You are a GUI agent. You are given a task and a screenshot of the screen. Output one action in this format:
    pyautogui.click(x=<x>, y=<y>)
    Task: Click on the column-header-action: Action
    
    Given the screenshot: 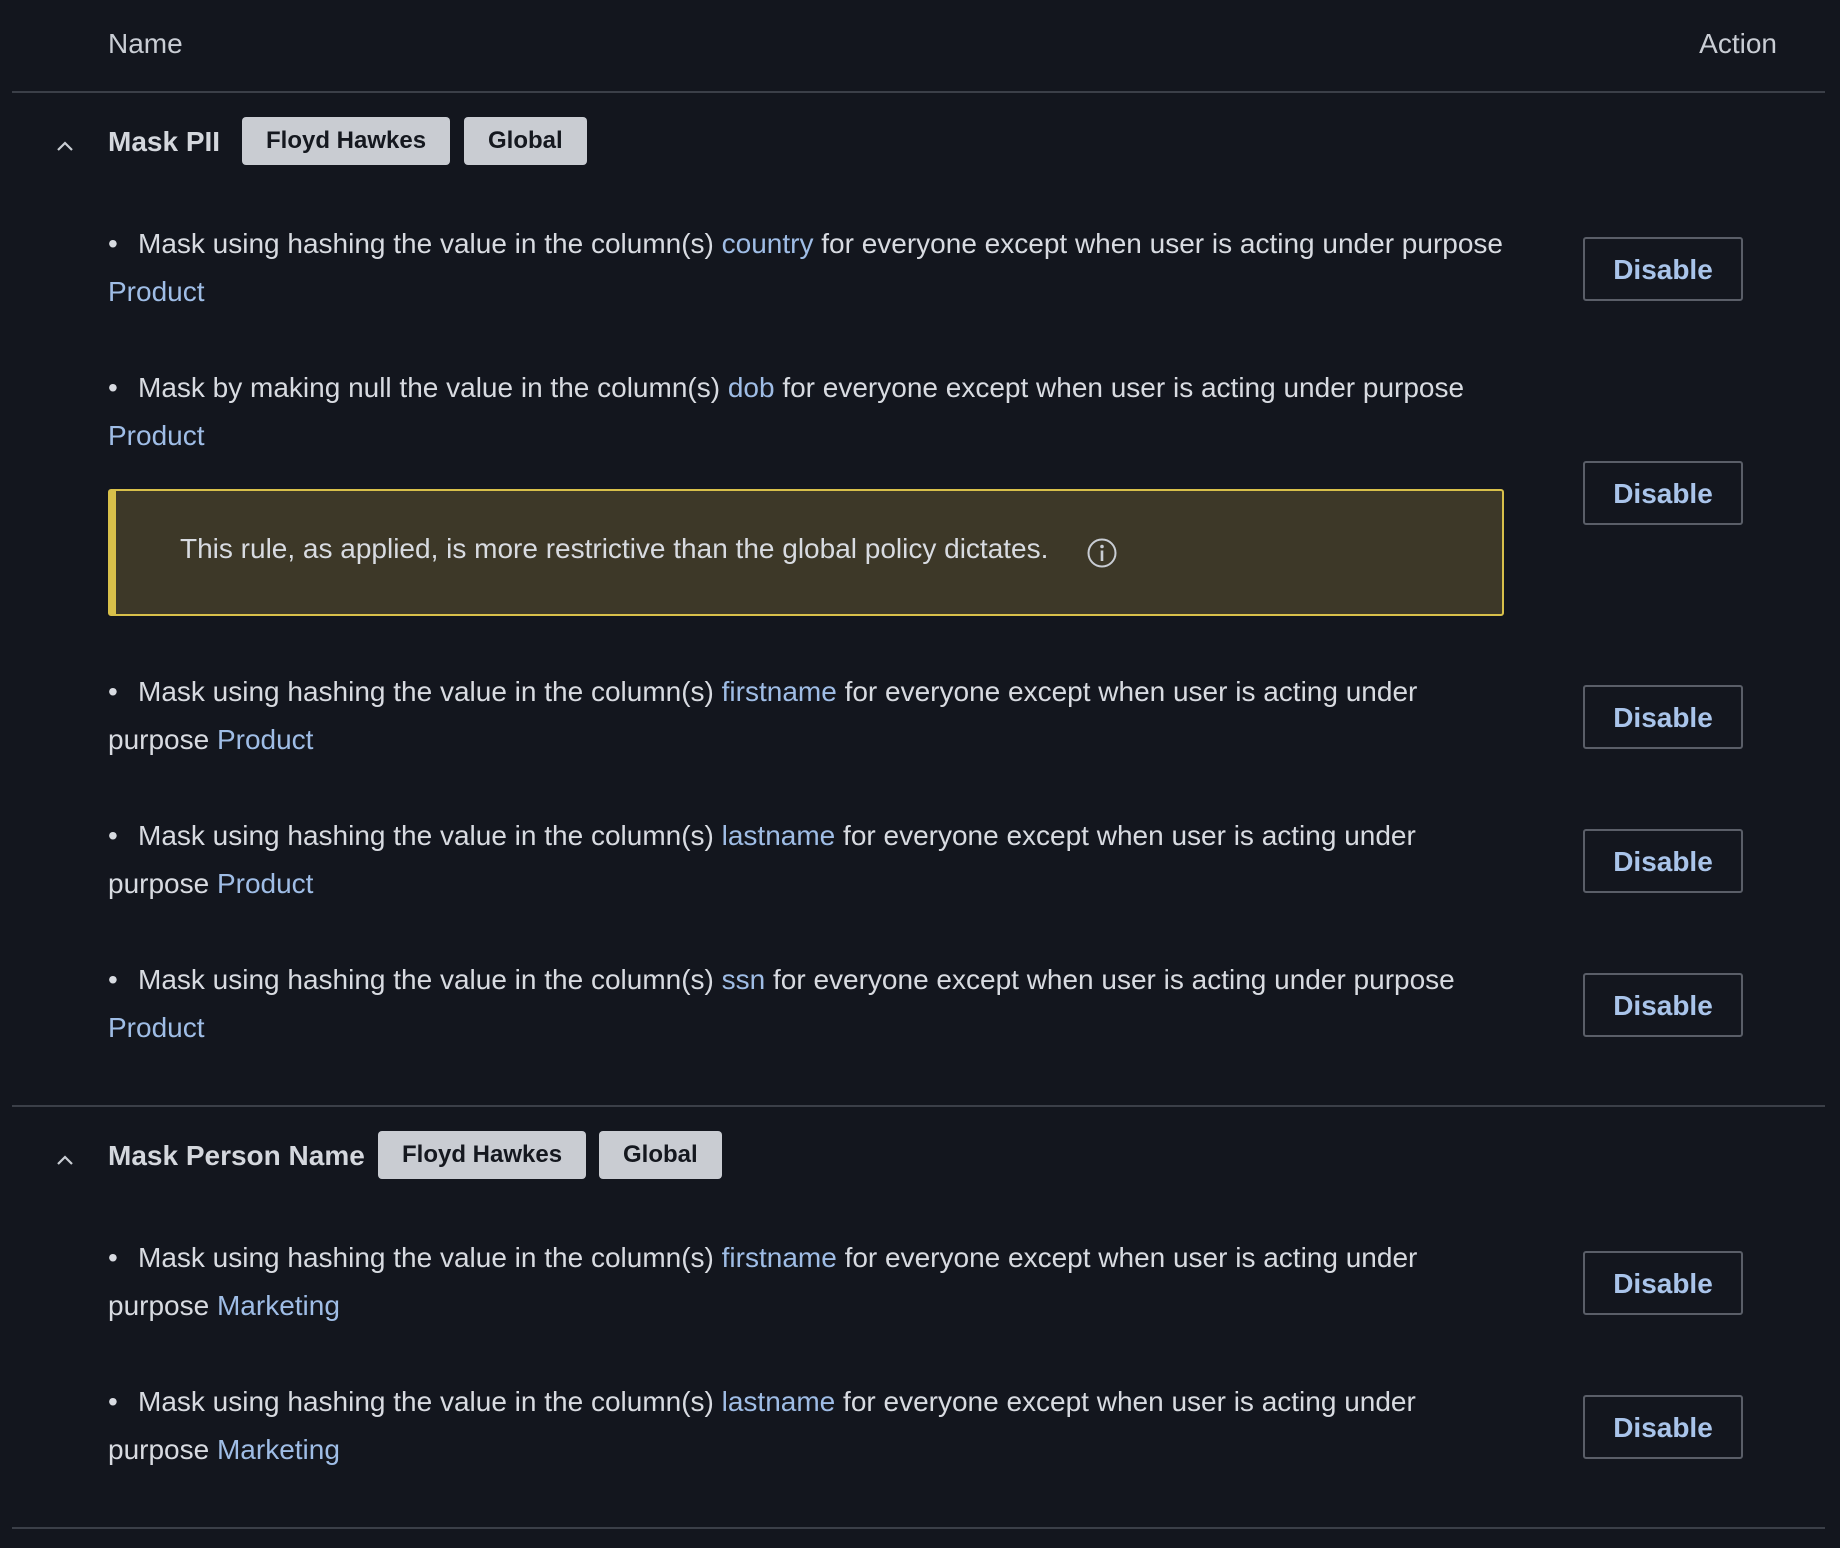 What is the action you would take?
    pyautogui.click(x=1738, y=43)
    